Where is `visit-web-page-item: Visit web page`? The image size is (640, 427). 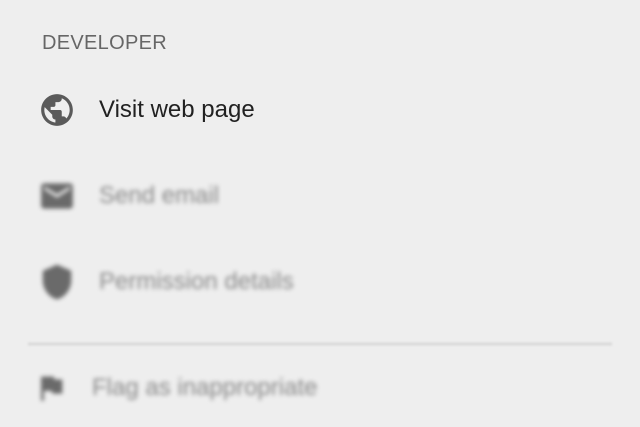 visit-web-page-item: Visit web page is located at coordinates (320, 110).